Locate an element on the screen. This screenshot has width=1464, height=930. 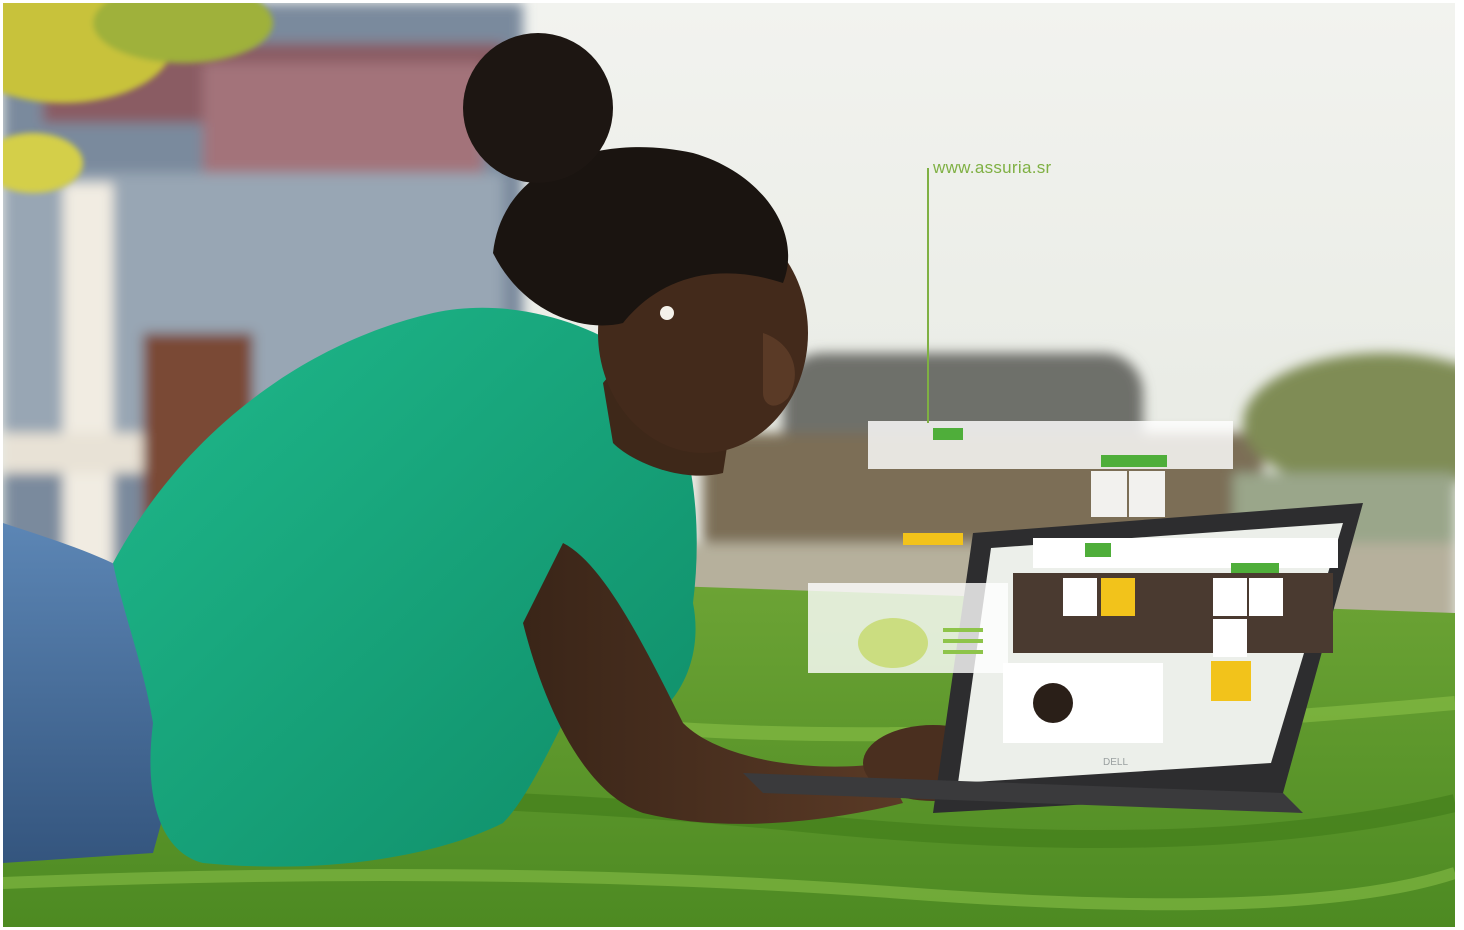
hair-bun is located at coordinates (538, 108).